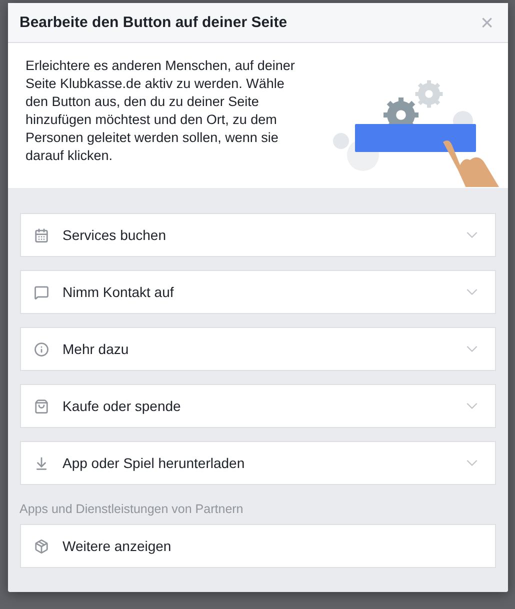  I want to click on intro-text: Erleichtere es anderen Menschen, auf deiner Seite Klubkasse.de aktiv zu werden. Wähle den Button aus, den du zu deiner Seite hinzufügen möchtest und den Ort, zu dem Personen geleitet werden sollen, wenn sie darauf klicken., so click(161, 111).